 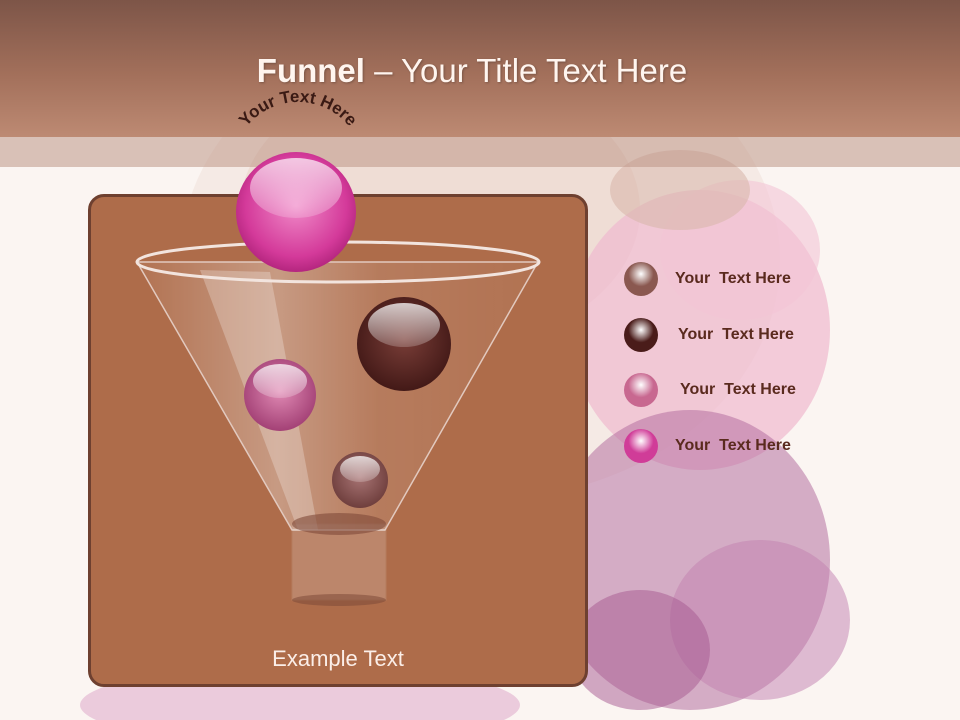 I want to click on example-text: Example Text, so click(x=338, y=659).